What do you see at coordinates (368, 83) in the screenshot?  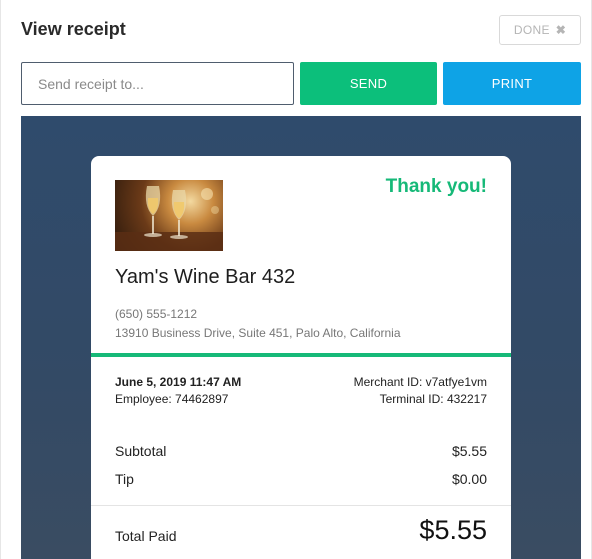 I see `send-button: SEND` at bounding box center [368, 83].